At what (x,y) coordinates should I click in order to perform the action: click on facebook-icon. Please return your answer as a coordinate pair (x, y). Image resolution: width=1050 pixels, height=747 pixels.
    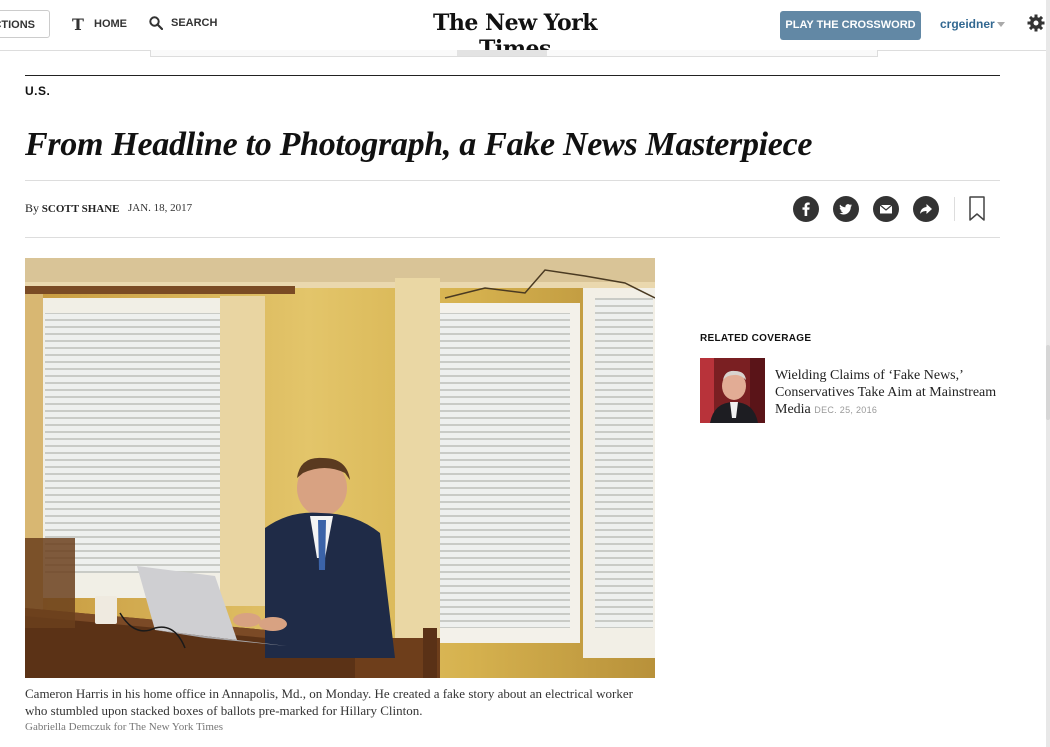
    Looking at the image, I should click on (806, 209).